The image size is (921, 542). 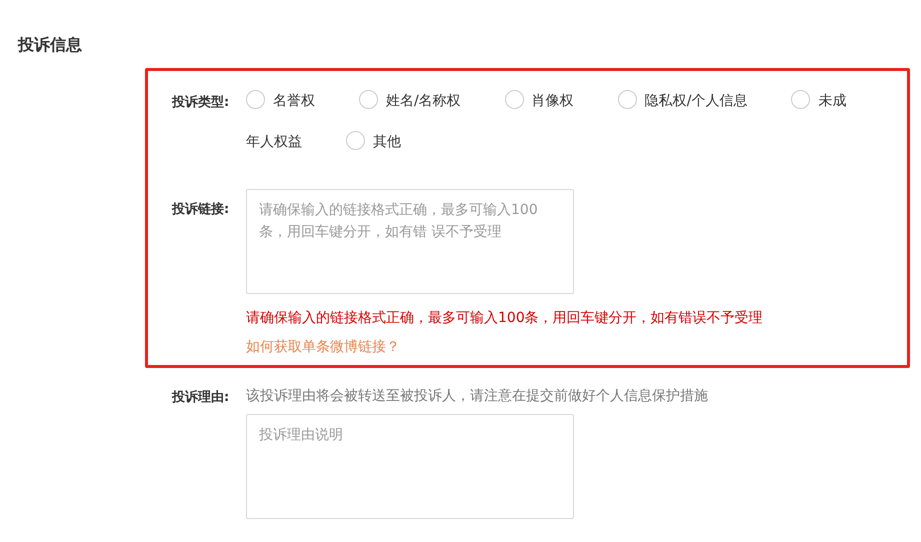 I want to click on radio-label: 名誉权, so click(x=294, y=101).